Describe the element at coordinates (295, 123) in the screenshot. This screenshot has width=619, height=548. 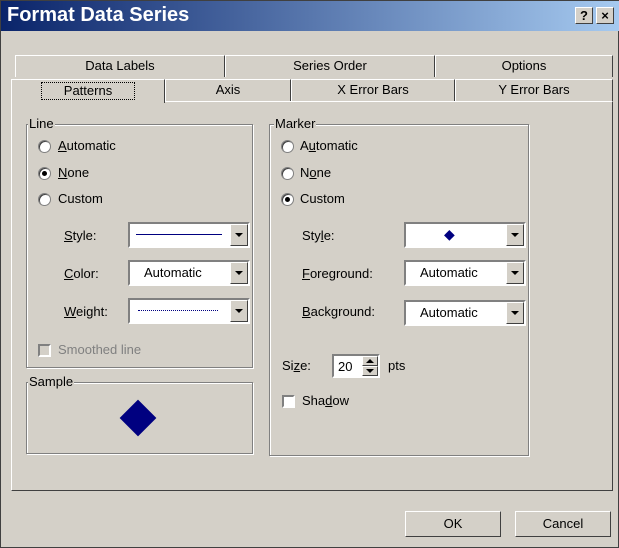
I see `marker-group-label: Marker` at that location.